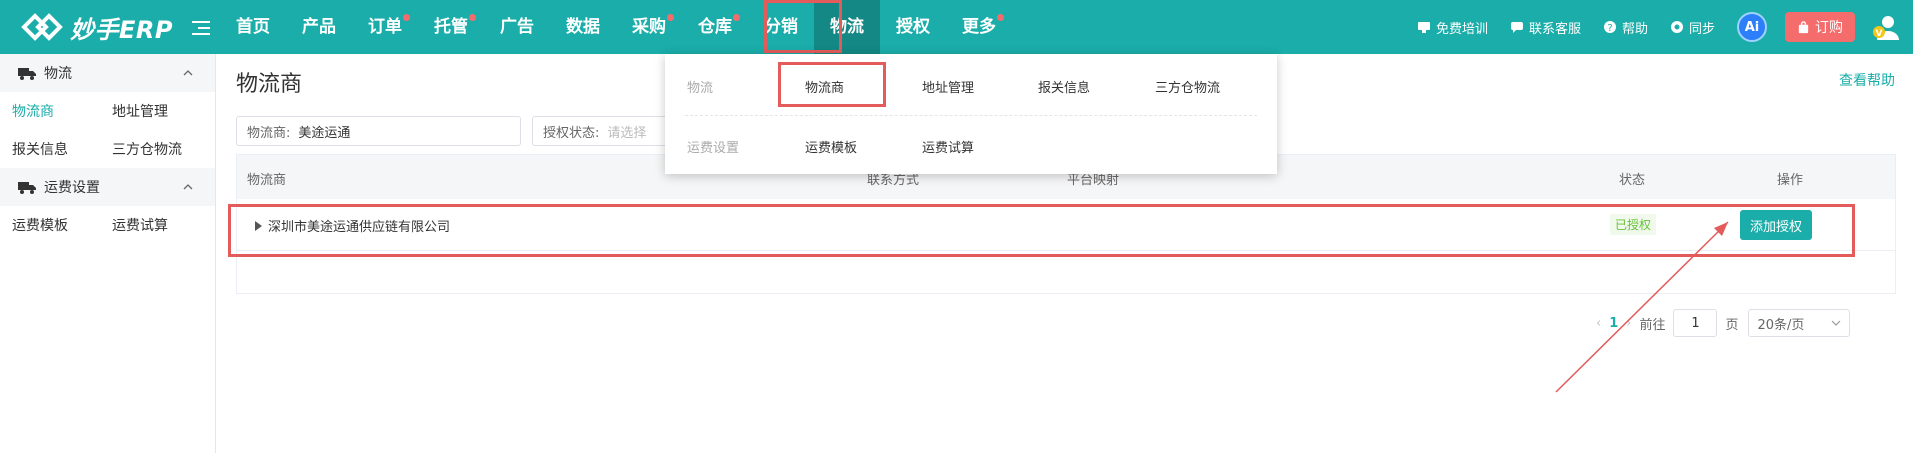  Describe the element at coordinates (253, 27) in the screenshot. I see `nav-home: 首页` at that location.